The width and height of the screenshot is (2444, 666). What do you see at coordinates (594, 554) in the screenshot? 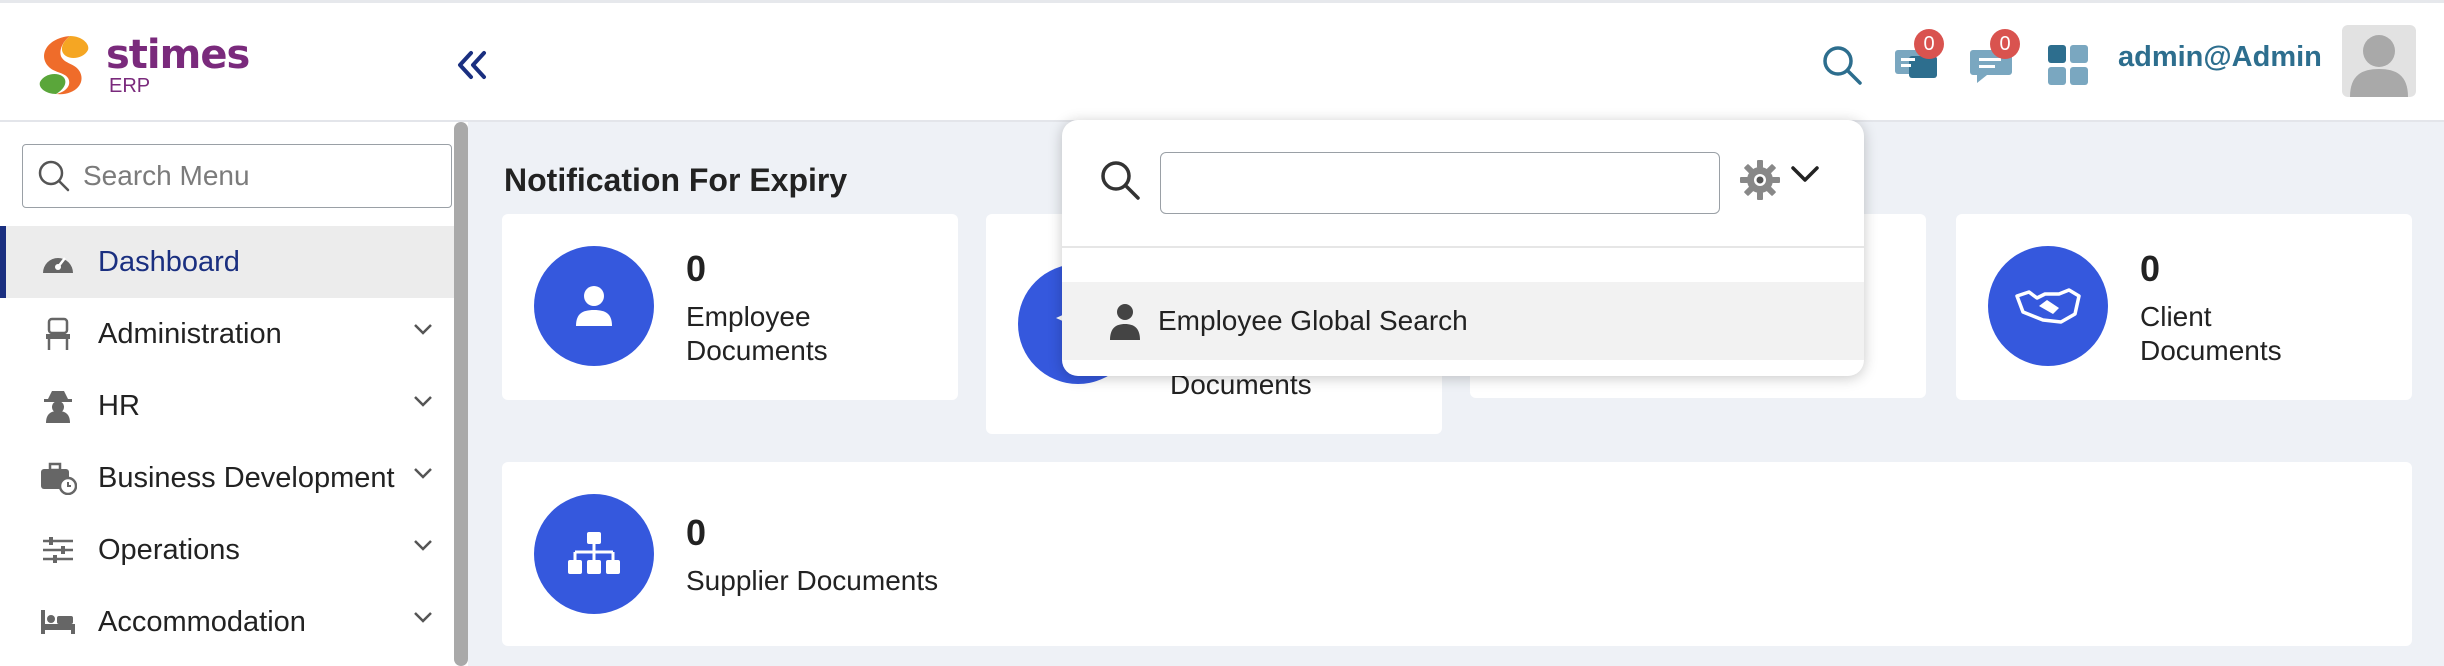
I see `org-chart-icon` at bounding box center [594, 554].